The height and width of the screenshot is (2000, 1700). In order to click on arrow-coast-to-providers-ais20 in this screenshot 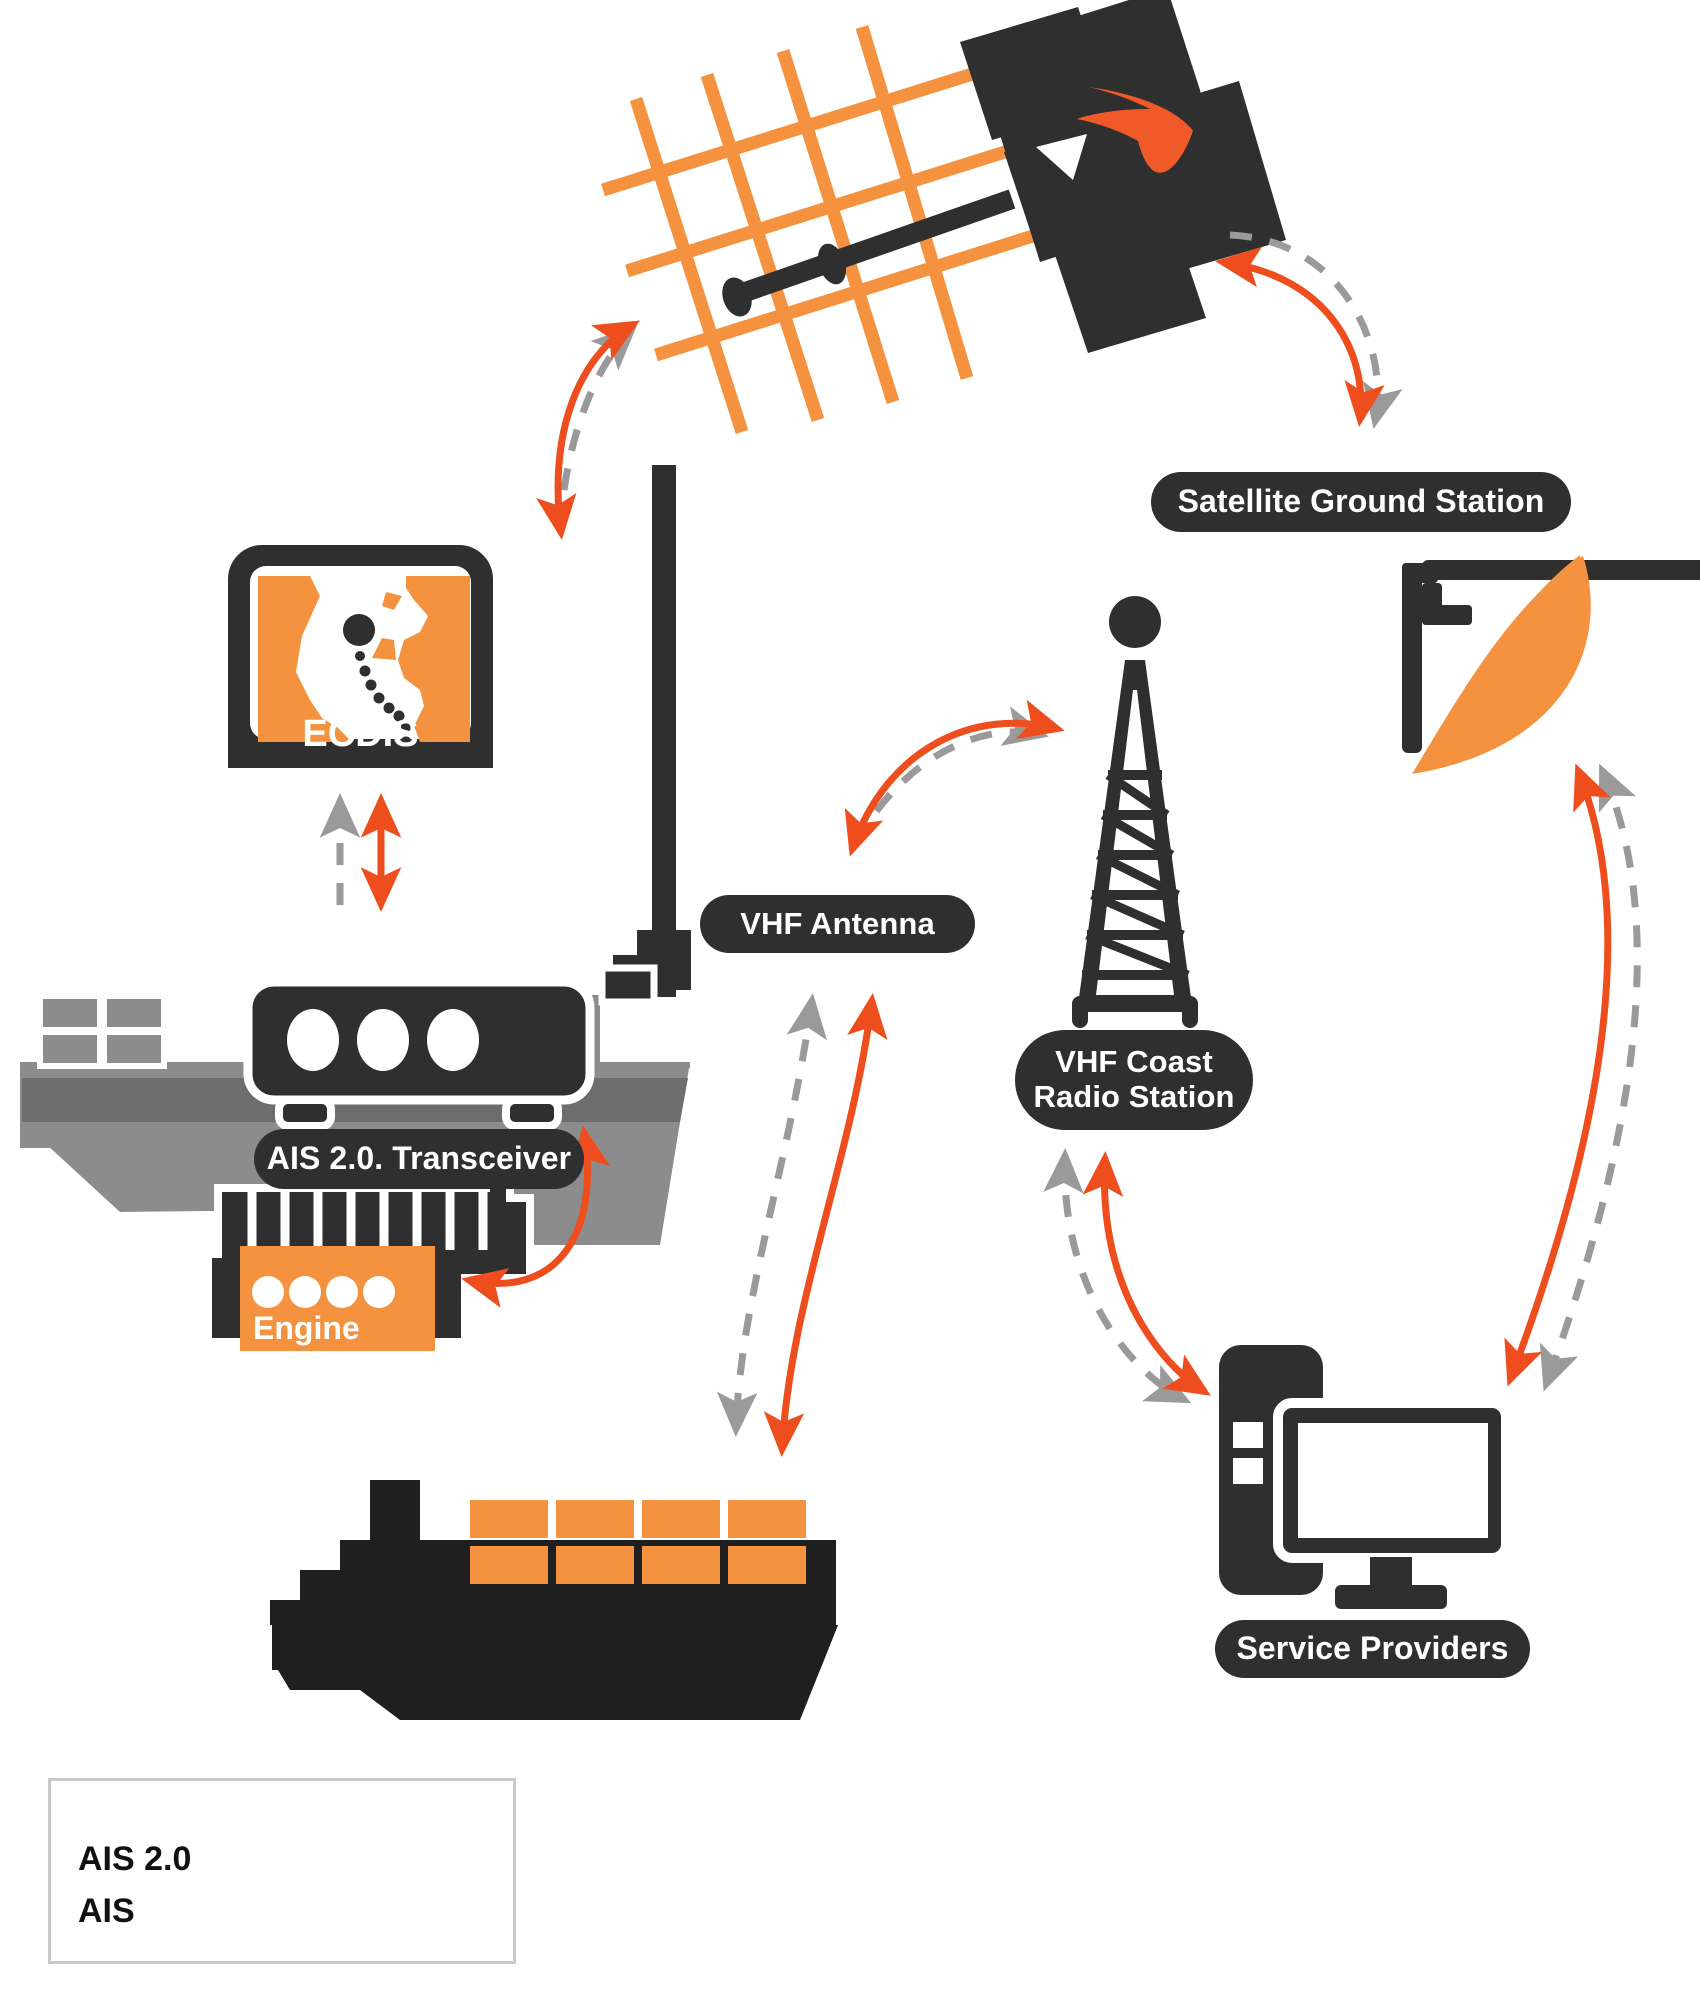, I will do `click(1146, 1273)`.